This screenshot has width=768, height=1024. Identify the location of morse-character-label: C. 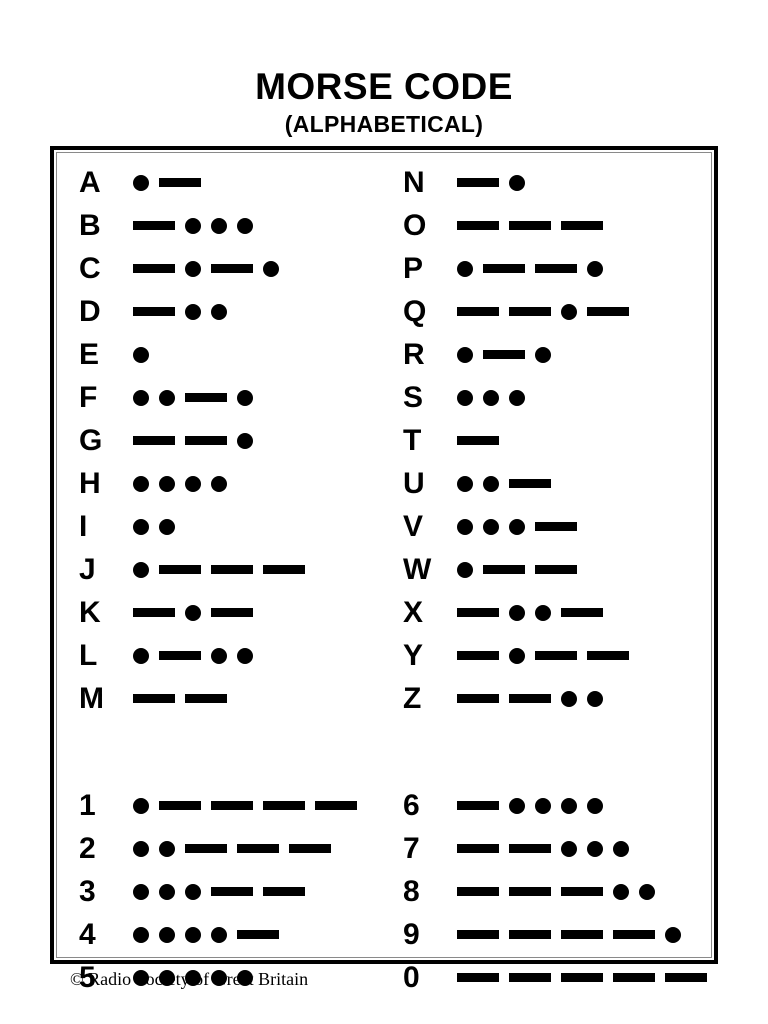
(90, 268).